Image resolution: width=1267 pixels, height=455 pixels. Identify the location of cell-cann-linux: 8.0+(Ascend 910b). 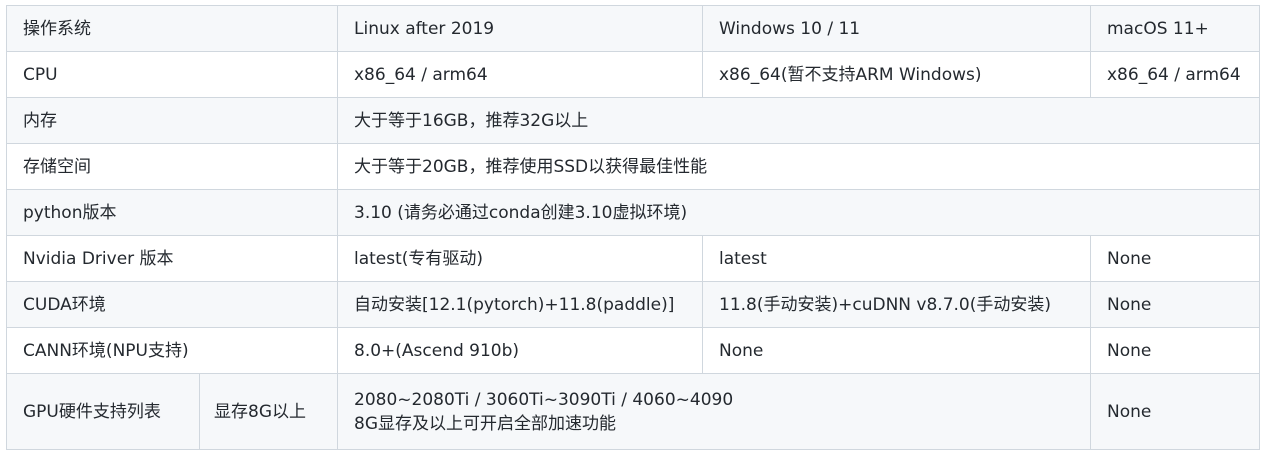
(520, 350).